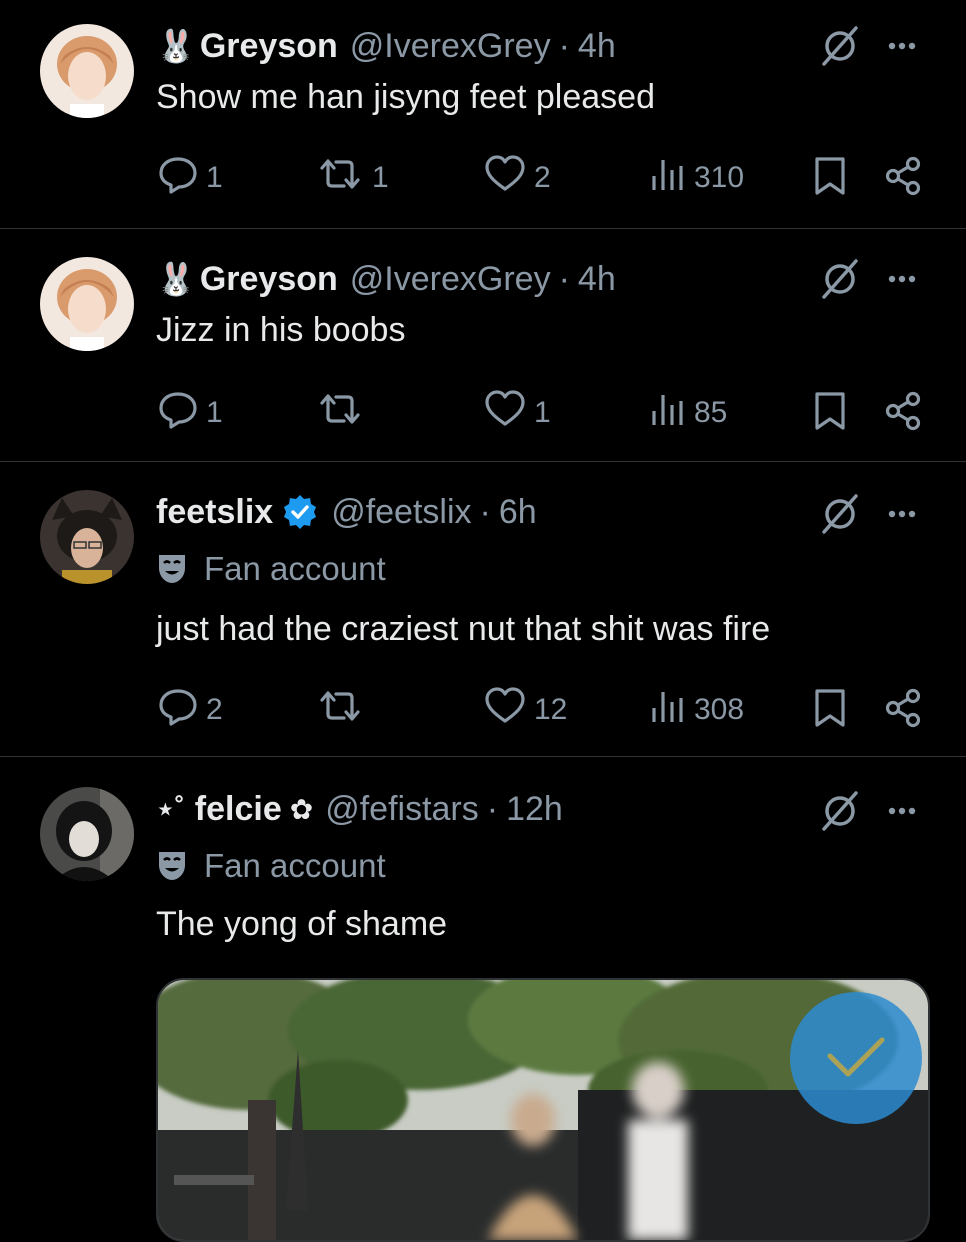 The width and height of the screenshot is (966, 1242). I want to click on views-button: 85, so click(688, 413).